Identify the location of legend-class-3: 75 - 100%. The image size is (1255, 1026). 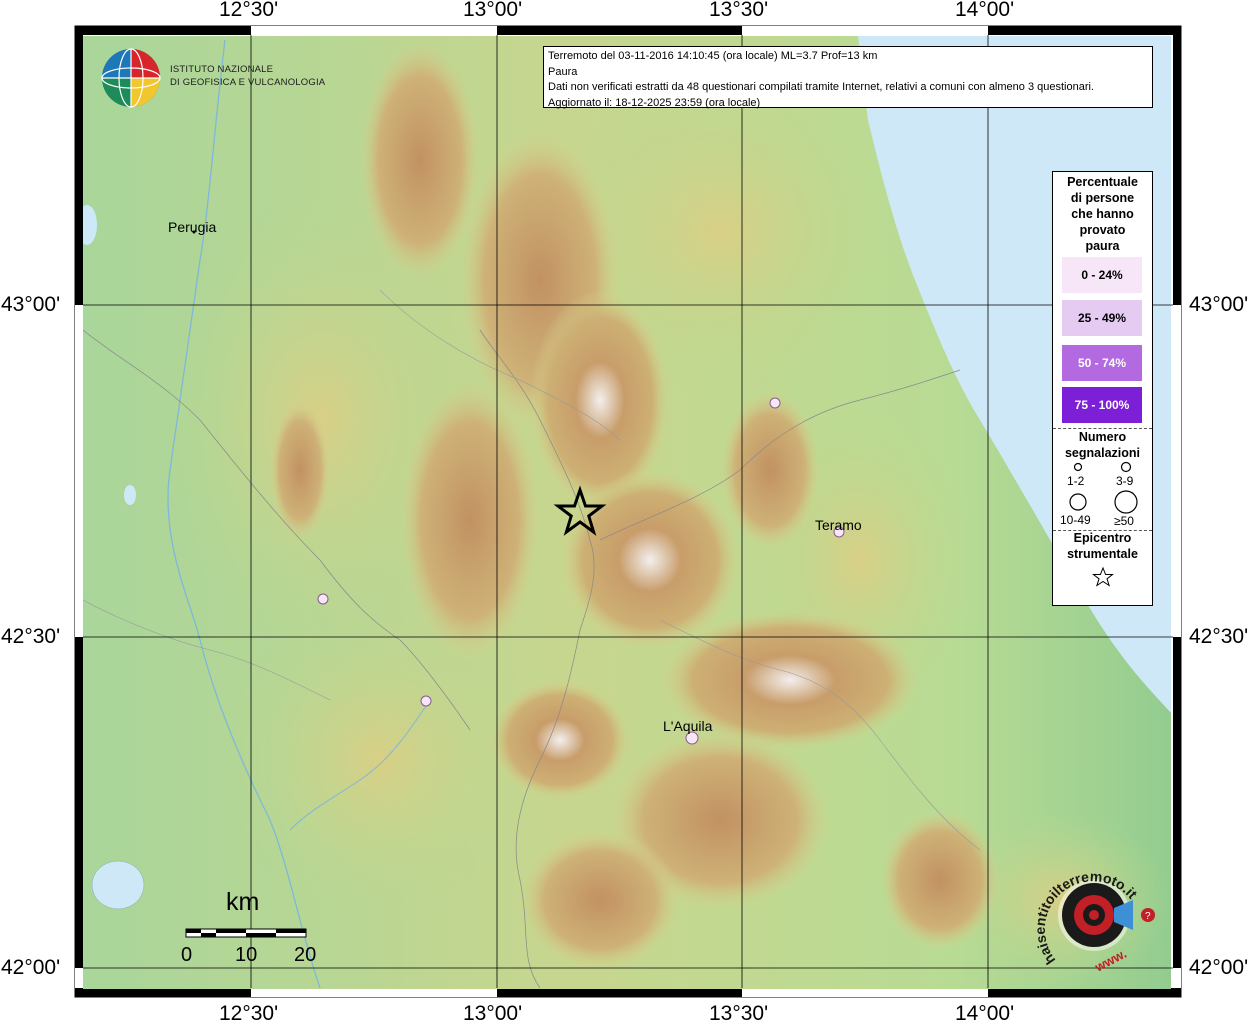
(1102, 405).